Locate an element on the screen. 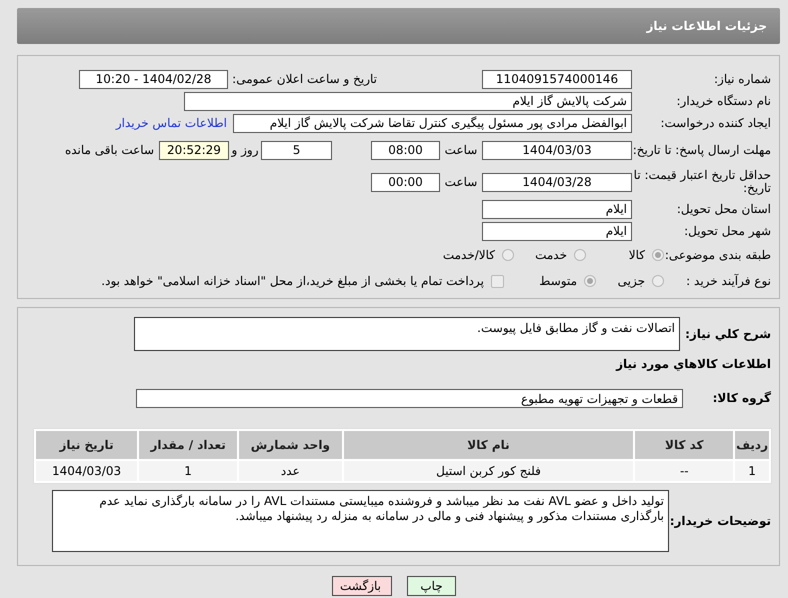  text-field: قطعات و تجهیزات تهویه مطبوع is located at coordinates (409, 398).